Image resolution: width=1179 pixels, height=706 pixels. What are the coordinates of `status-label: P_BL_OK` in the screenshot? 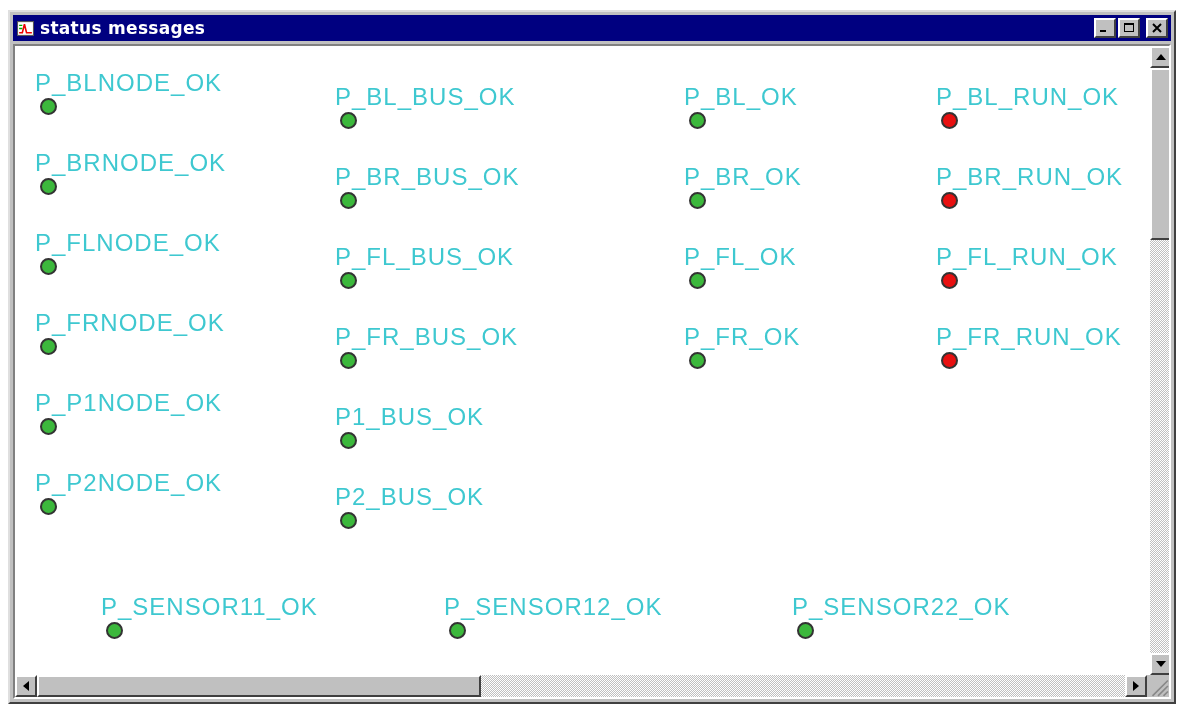 It's located at (741, 97).